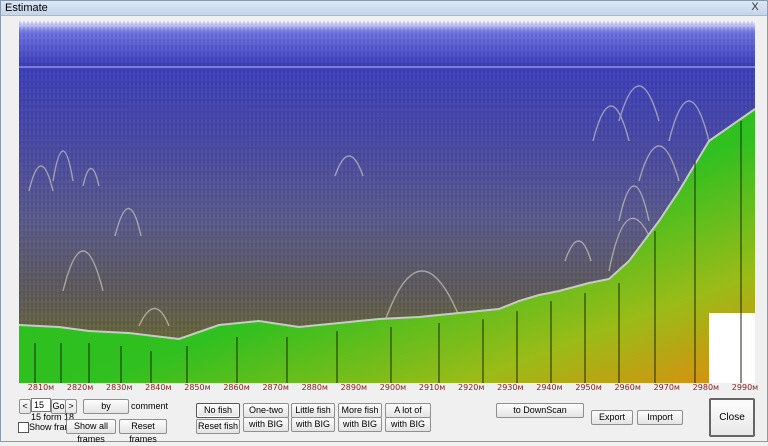  I want to click on axis-tick-label: 2930м, so click(510, 387).